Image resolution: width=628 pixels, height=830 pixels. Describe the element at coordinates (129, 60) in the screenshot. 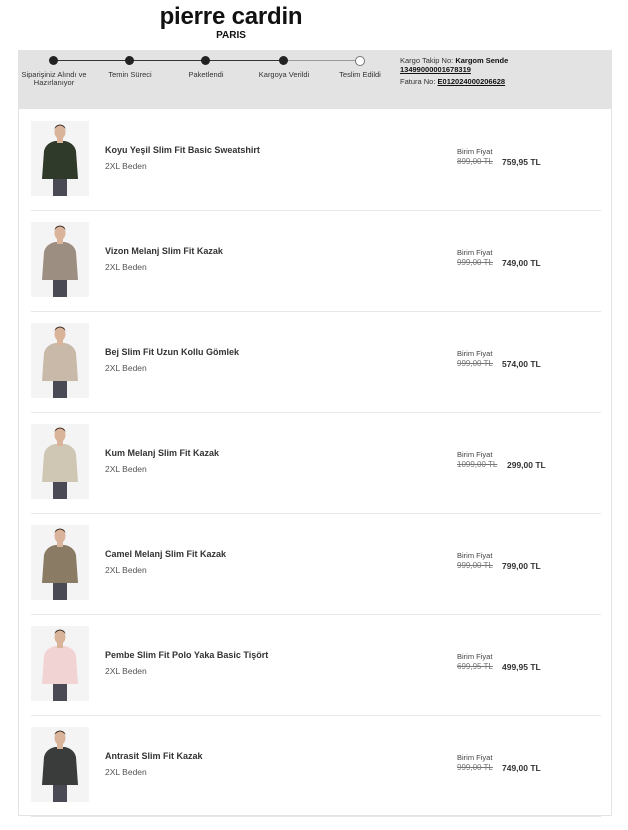

I see `step-dot-supply` at that location.